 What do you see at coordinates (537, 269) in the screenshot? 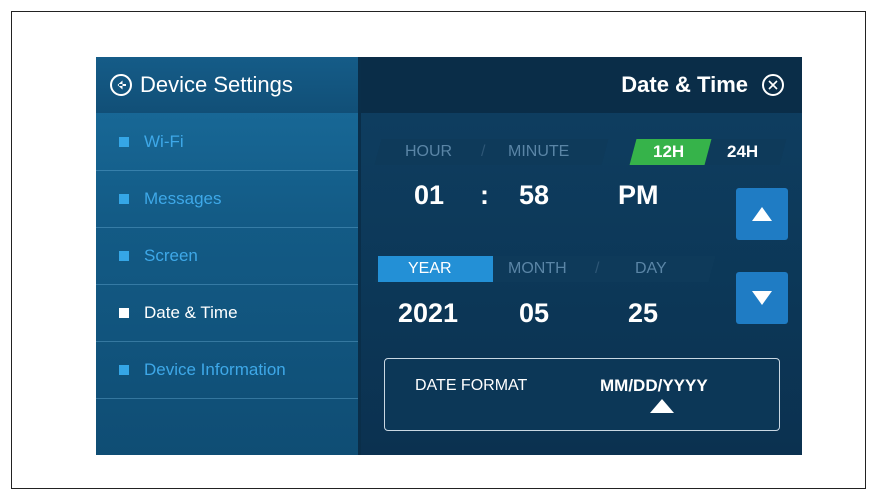
I see `month-label: MONTH` at bounding box center [537, 269].